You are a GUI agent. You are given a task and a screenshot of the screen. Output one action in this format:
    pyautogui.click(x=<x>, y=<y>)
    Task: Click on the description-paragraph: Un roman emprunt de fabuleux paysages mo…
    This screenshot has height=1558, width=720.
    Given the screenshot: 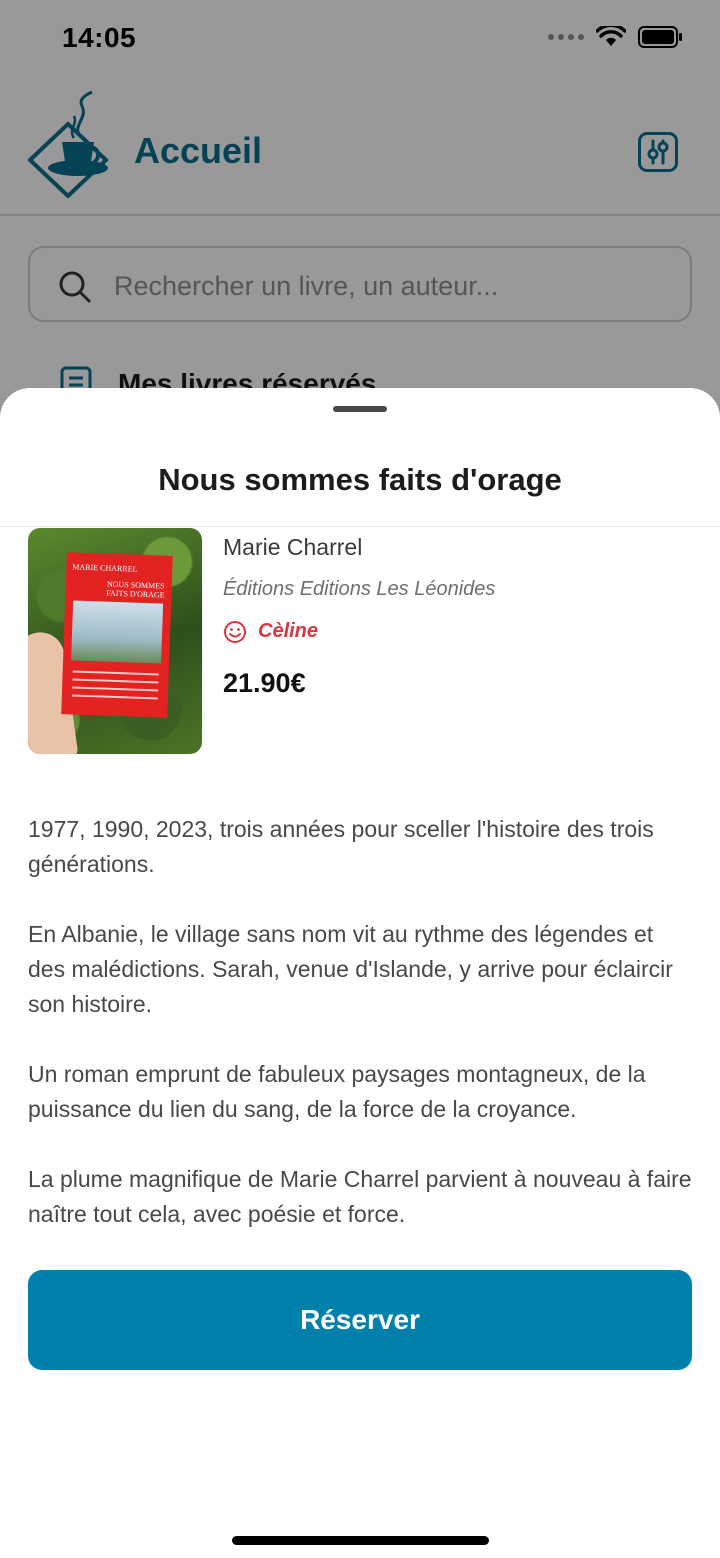 What is the action you would take?
    pyautogui.click(x=337, y=1091)
    